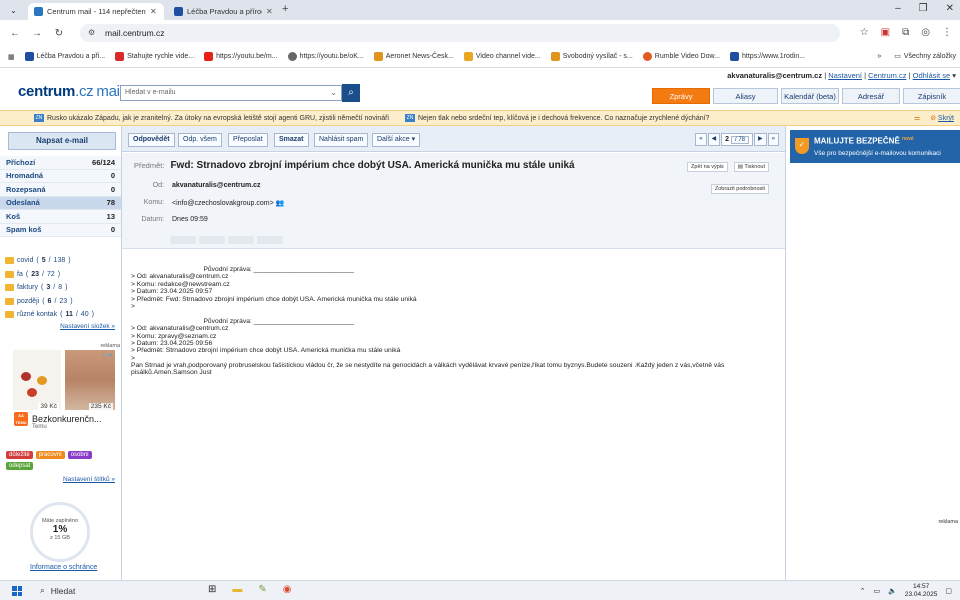 Image resolution: width=960 pixels, height=600 pixels. What do you see at coordinates (948, 591) in the screenshot?
I see `notifications-icon: ▢` at bounding box center [948, 591].